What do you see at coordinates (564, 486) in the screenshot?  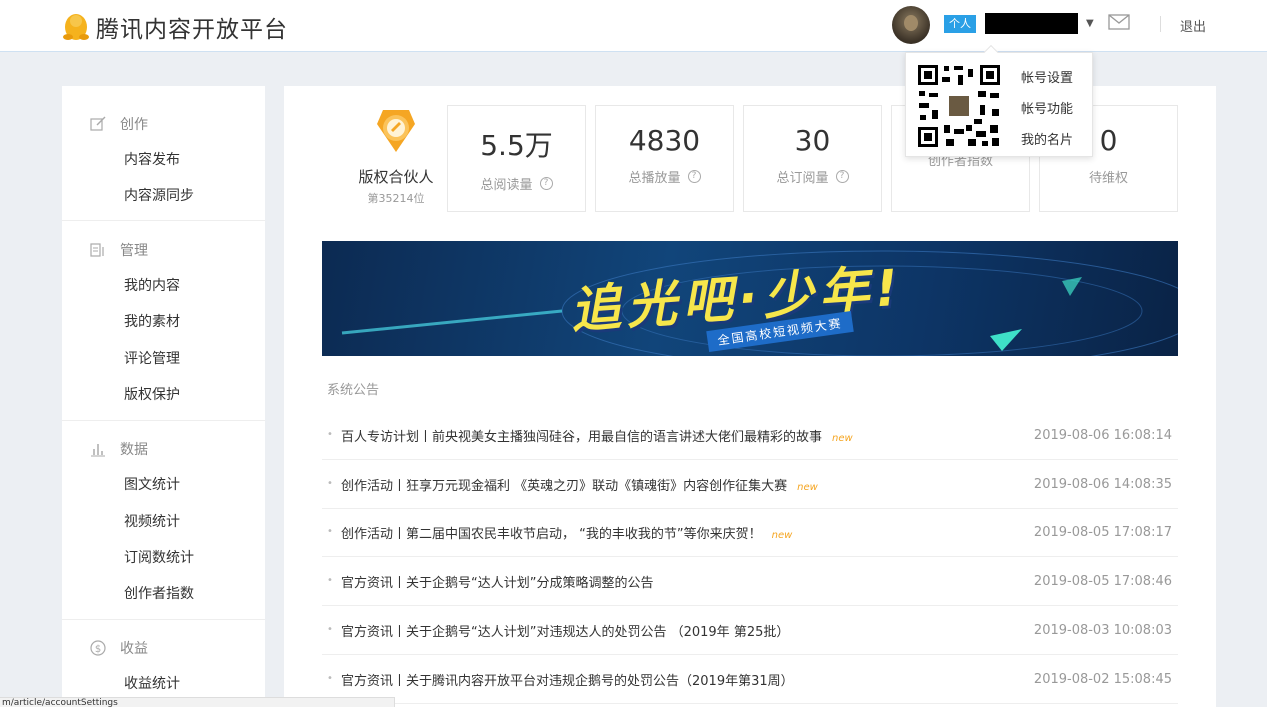 I see `notice-text: 创作活动丨狂享万元现金福利 《英魂之刃》联动《镇魂街》内容创作征集大赛` at bounding box center [564, 486].